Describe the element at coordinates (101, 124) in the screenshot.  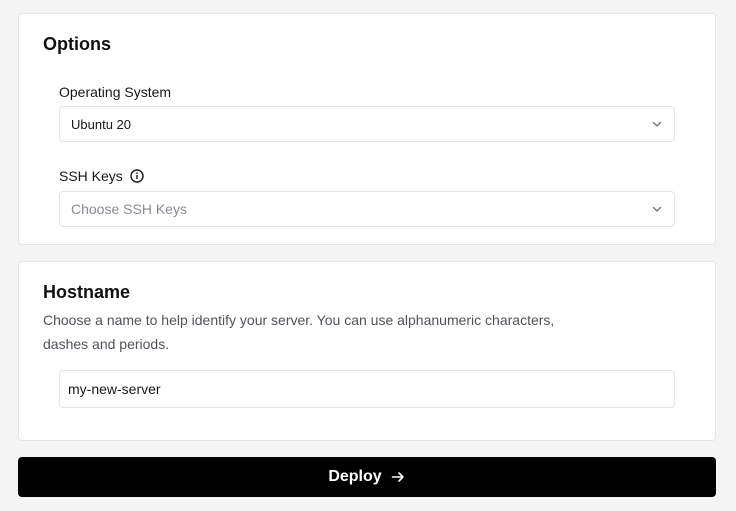
I see `os-select-value: Ubuntu 20` at that location.